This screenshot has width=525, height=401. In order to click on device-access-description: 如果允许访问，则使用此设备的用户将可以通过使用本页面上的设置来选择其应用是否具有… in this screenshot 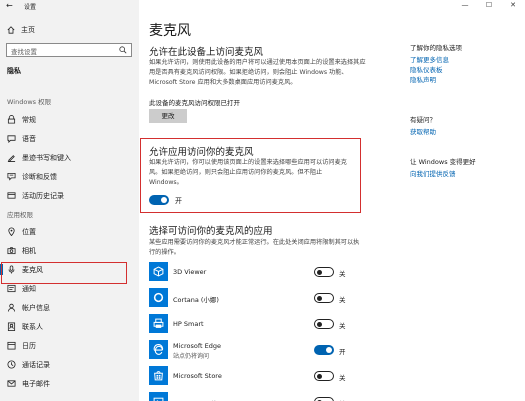, I will do `click(257, 72)`.